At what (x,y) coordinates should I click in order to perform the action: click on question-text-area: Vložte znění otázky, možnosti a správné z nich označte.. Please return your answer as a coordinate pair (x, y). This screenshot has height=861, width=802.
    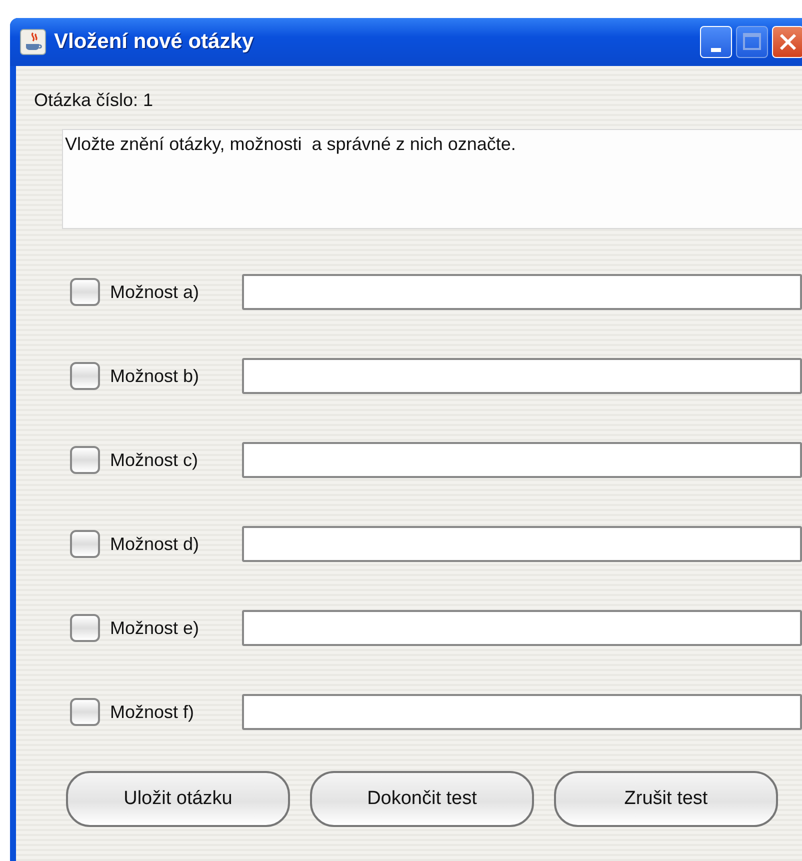
    Looking at the image, I should click on (432, 179).